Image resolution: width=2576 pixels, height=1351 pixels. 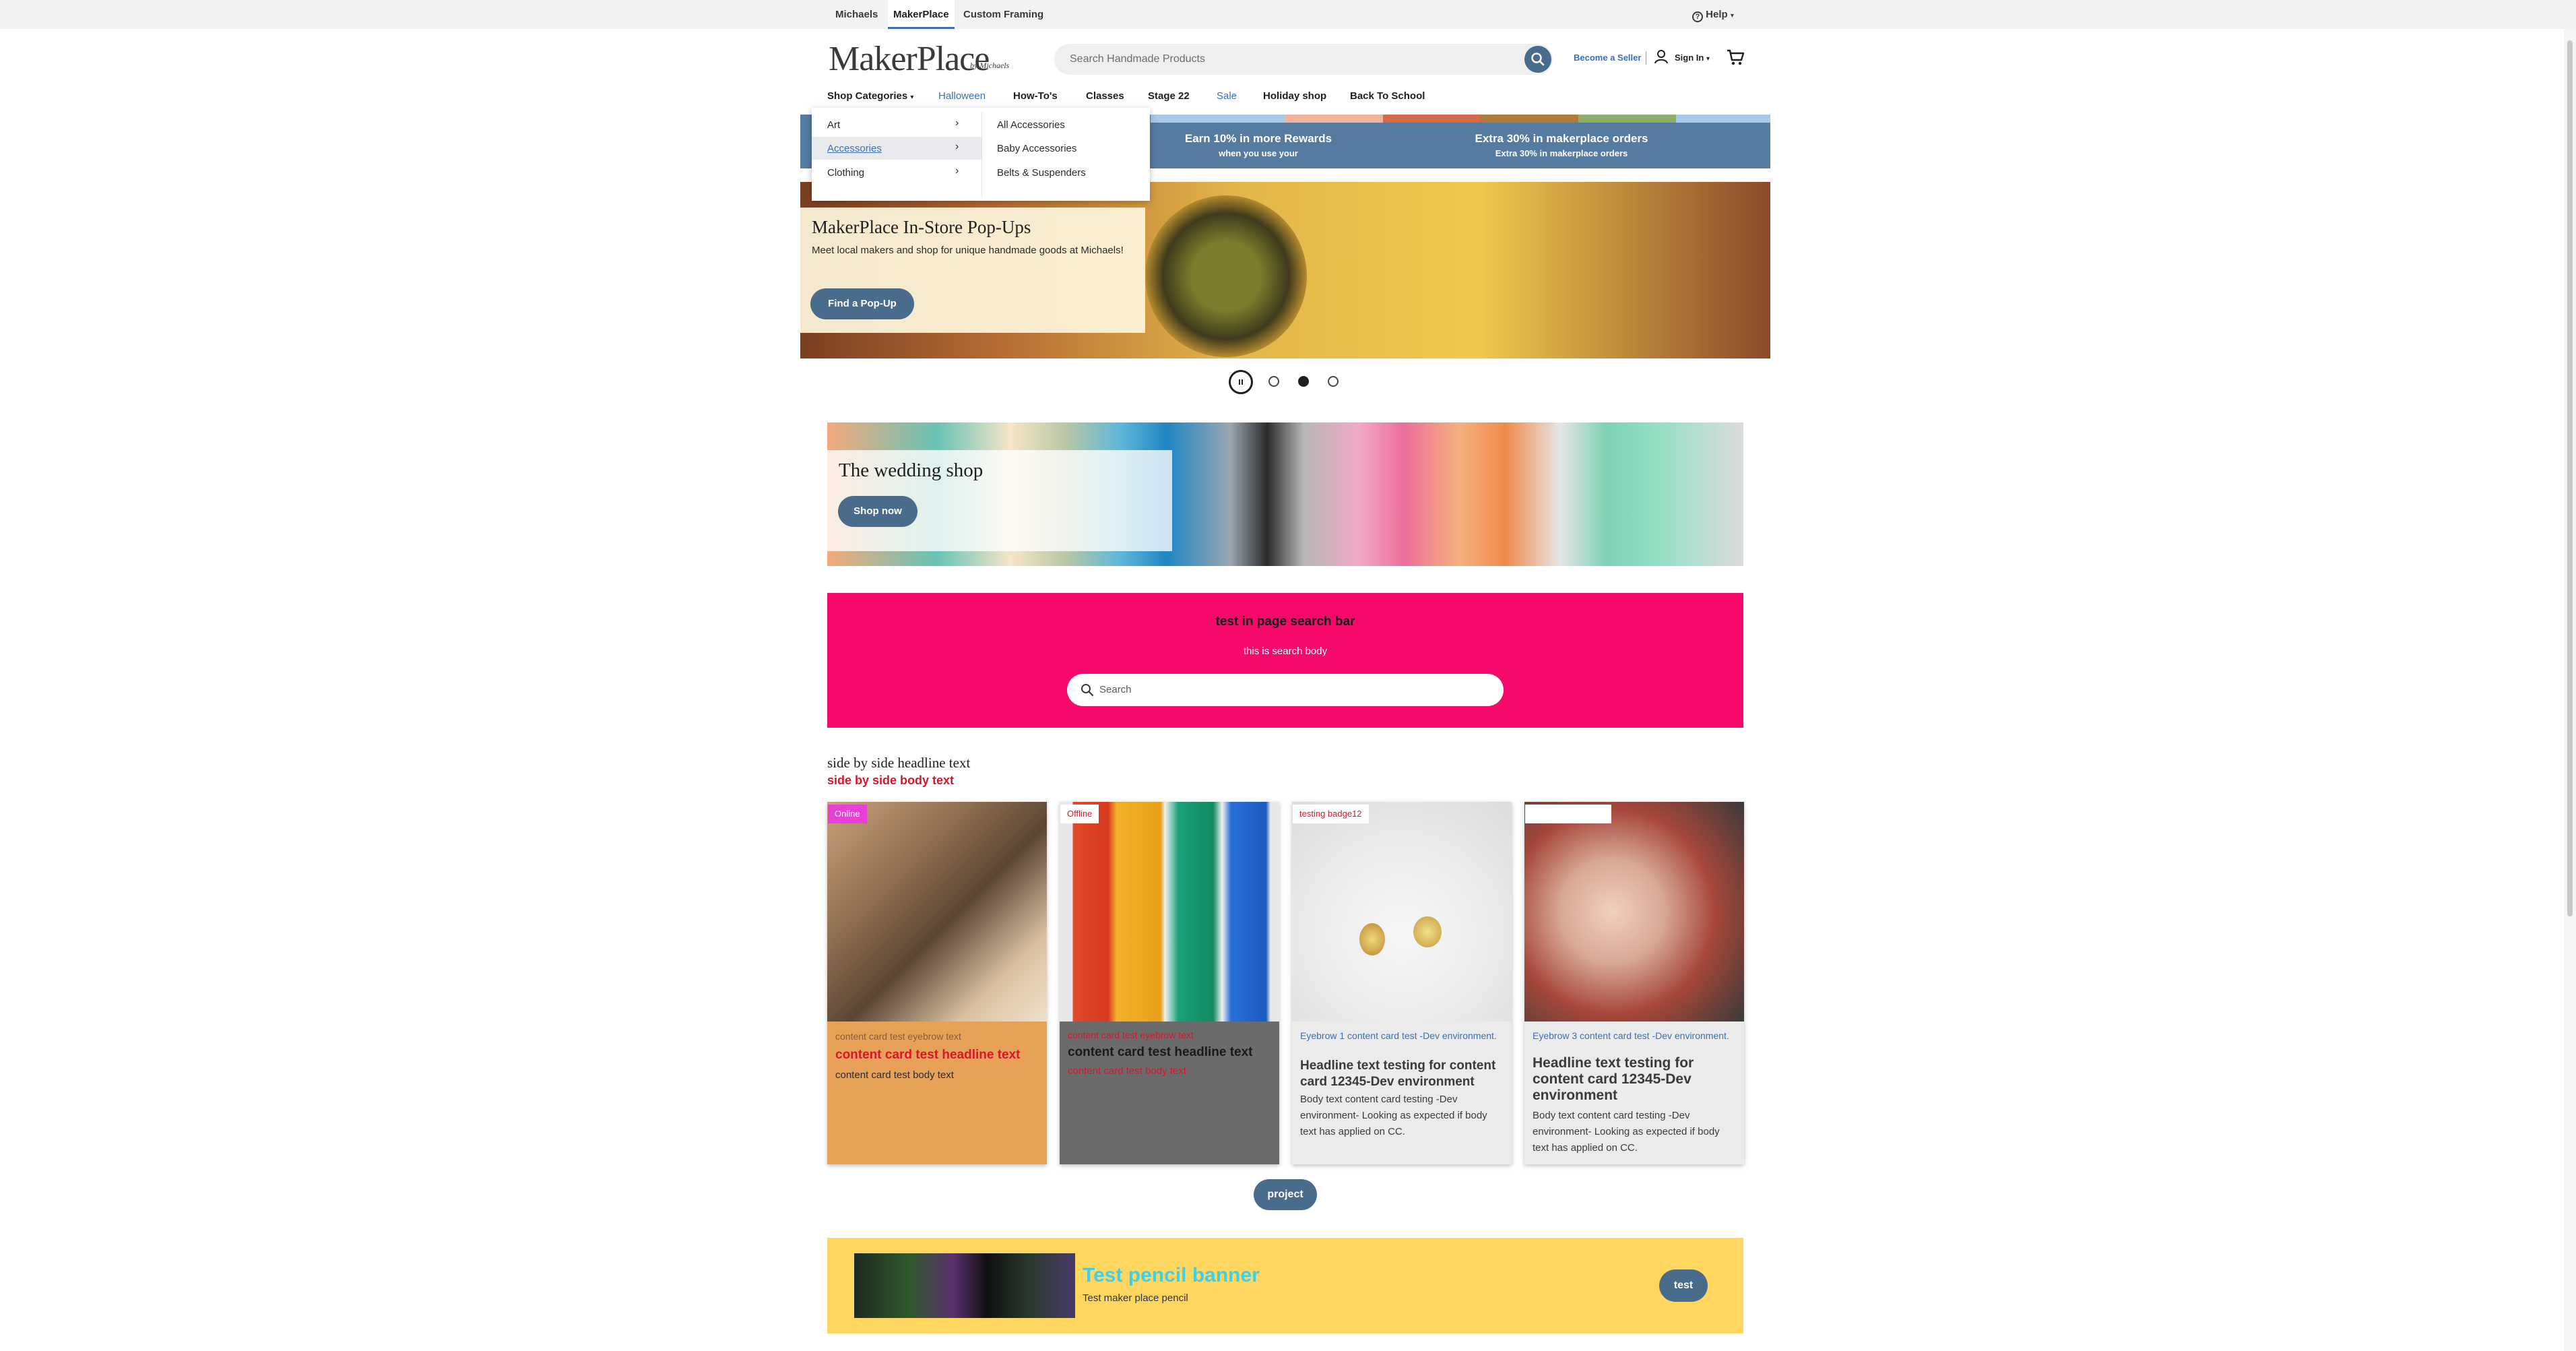 What do you see at coordinates (922, 14) in the screenshot?
I see `toplink-makerplace: MakerPlace` at bounding box center [922, 14].